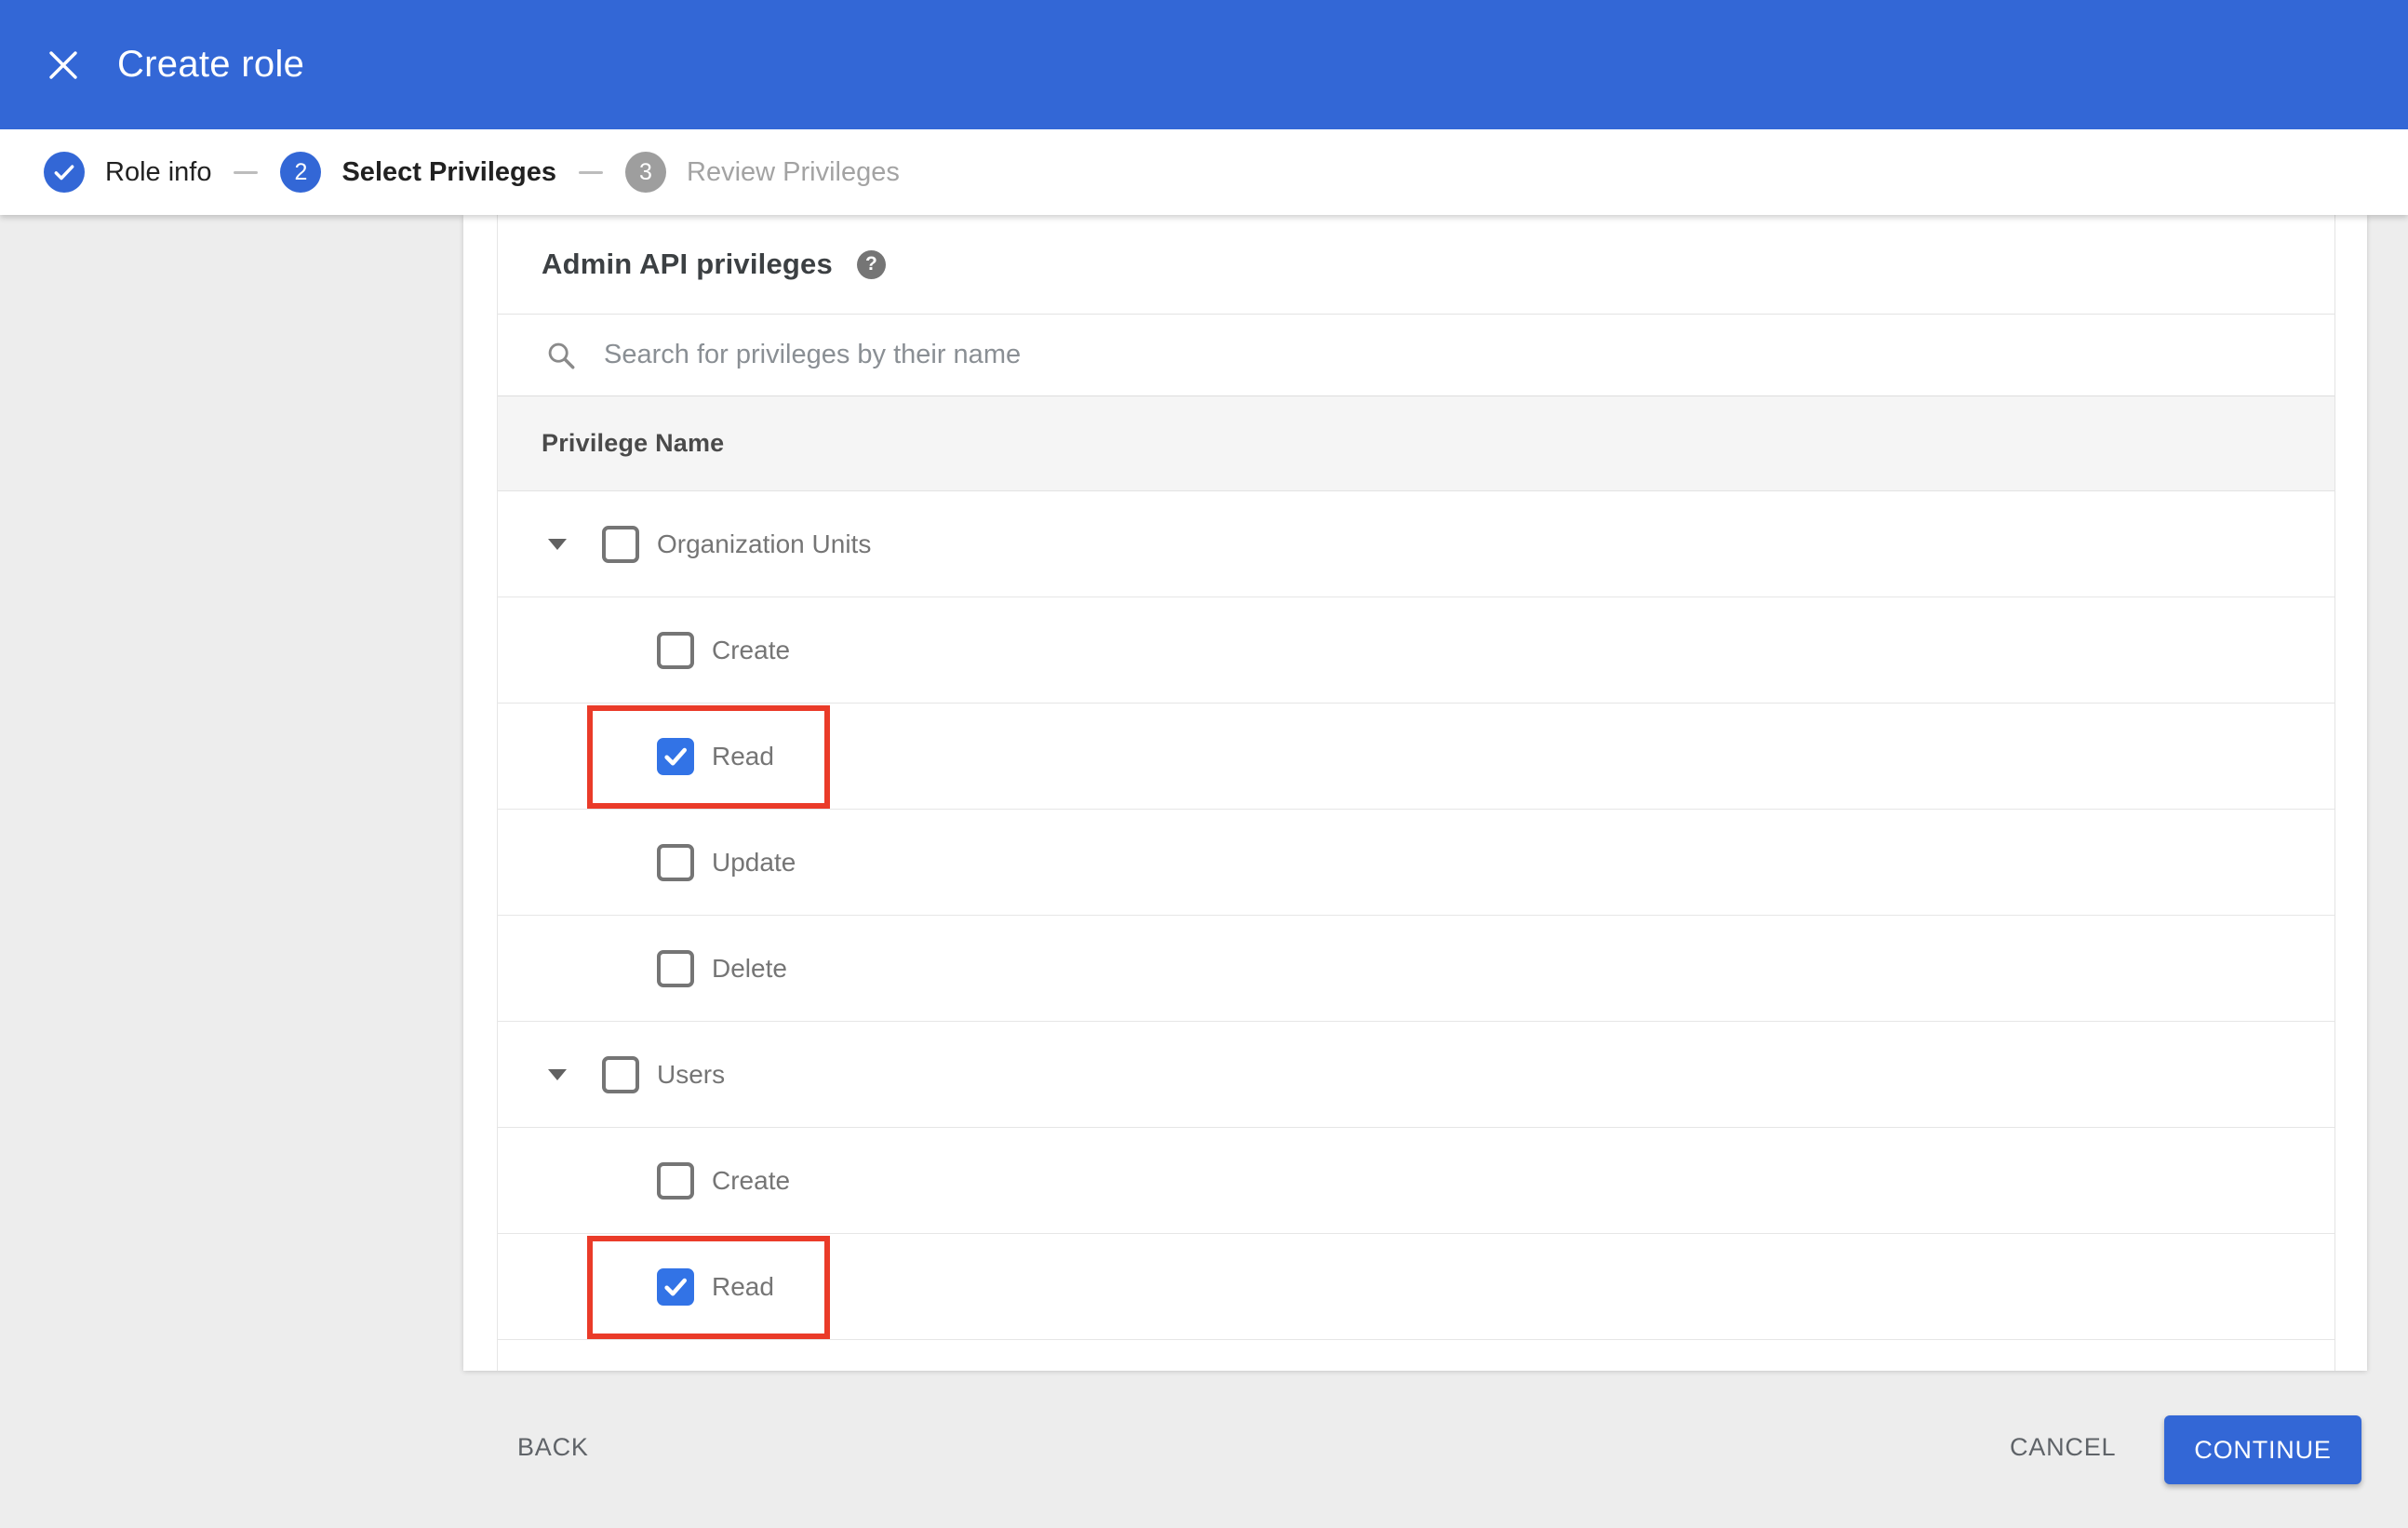 Image resolution: width=2408 pixels, height=1528 pixels. I want to click on privilege-label: Delete, so click(750, 968).